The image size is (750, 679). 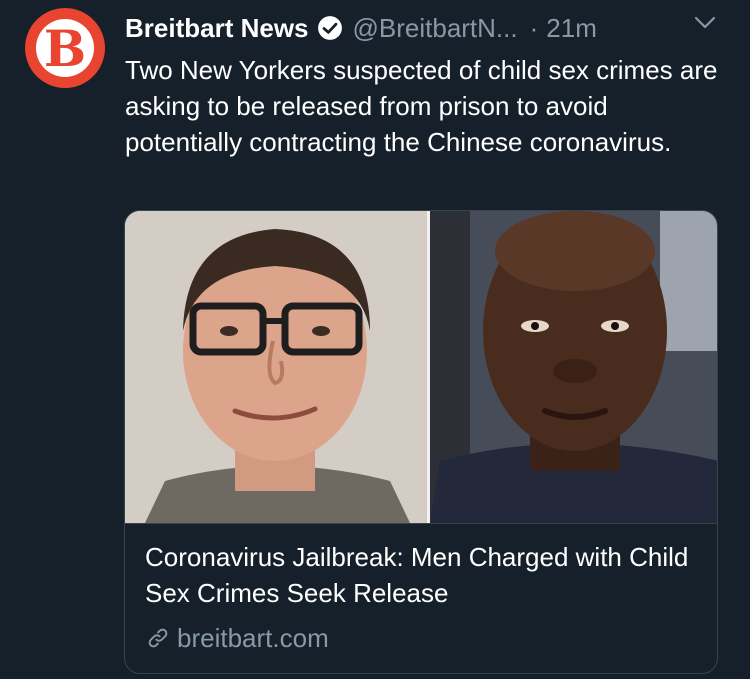 I want to click on chevron-down-icon, so click(x=705, y=25).